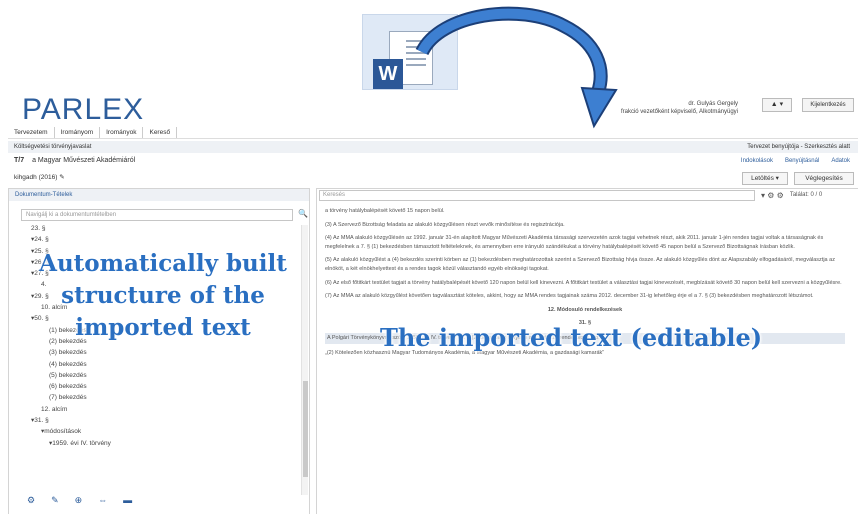  Describe the element at coordinates (772, 195) in the screenshot. I see `search-options-icon: ▾ ⚙ ⚙` at that location.